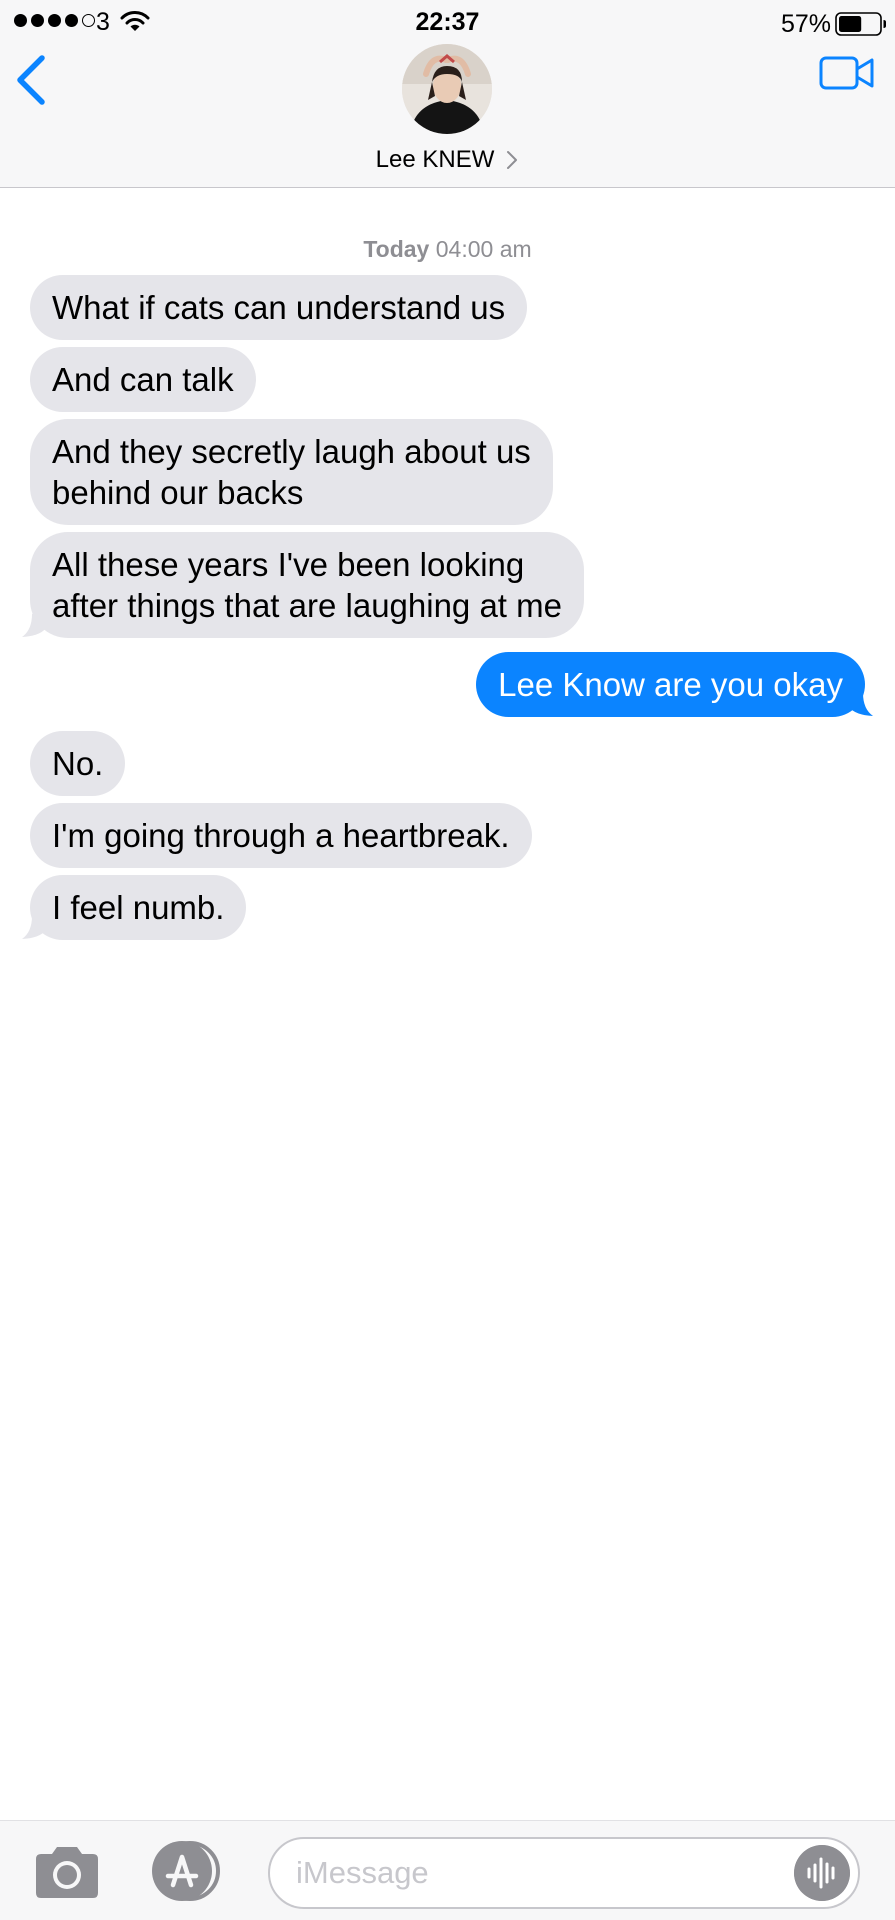 This screenshot has width=895, height=1920. I want to click on compose-bar, so click(447, 1870).